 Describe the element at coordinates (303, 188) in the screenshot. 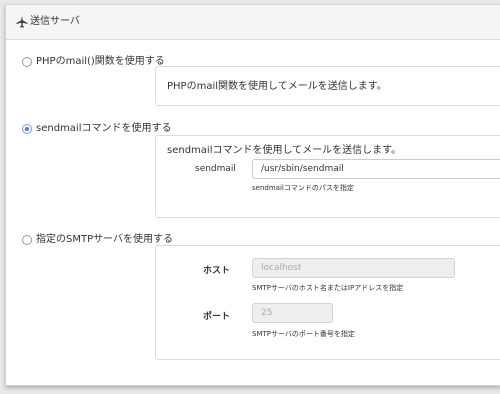

I see `sendmail-path-help: sendmailコマンドのパスを指定` at that location.